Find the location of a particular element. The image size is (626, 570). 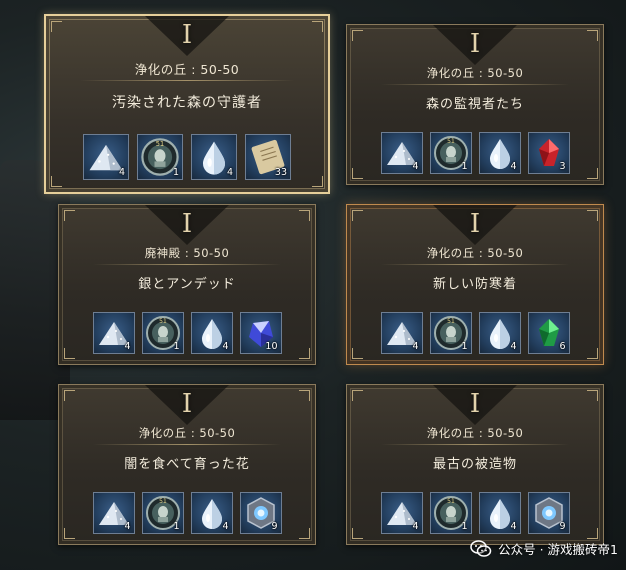

quest-card-2: I 廃神殿 : 50-50 銀とアンデッド 4 51 1 4 10 is located at coordinates (187, 284).